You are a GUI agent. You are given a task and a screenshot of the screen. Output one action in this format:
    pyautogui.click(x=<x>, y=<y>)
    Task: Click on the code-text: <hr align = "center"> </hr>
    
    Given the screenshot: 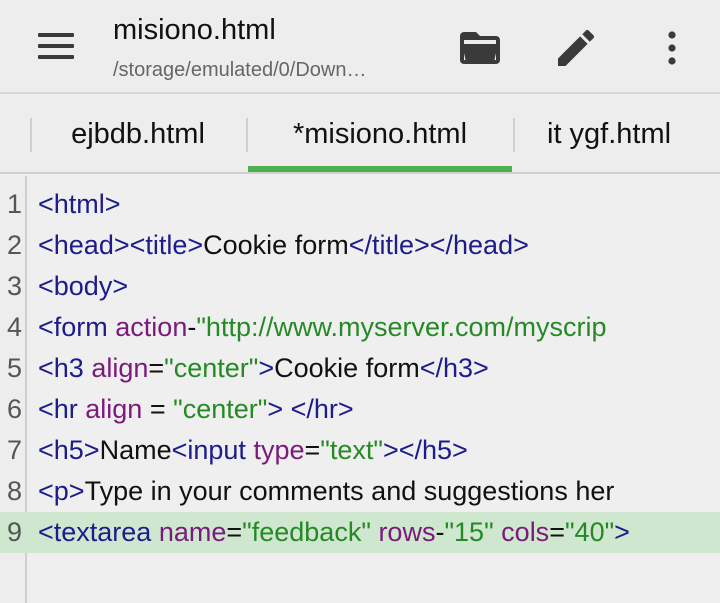 What is the action you would take?
    pyautogui.click(x=196, y=409)
    